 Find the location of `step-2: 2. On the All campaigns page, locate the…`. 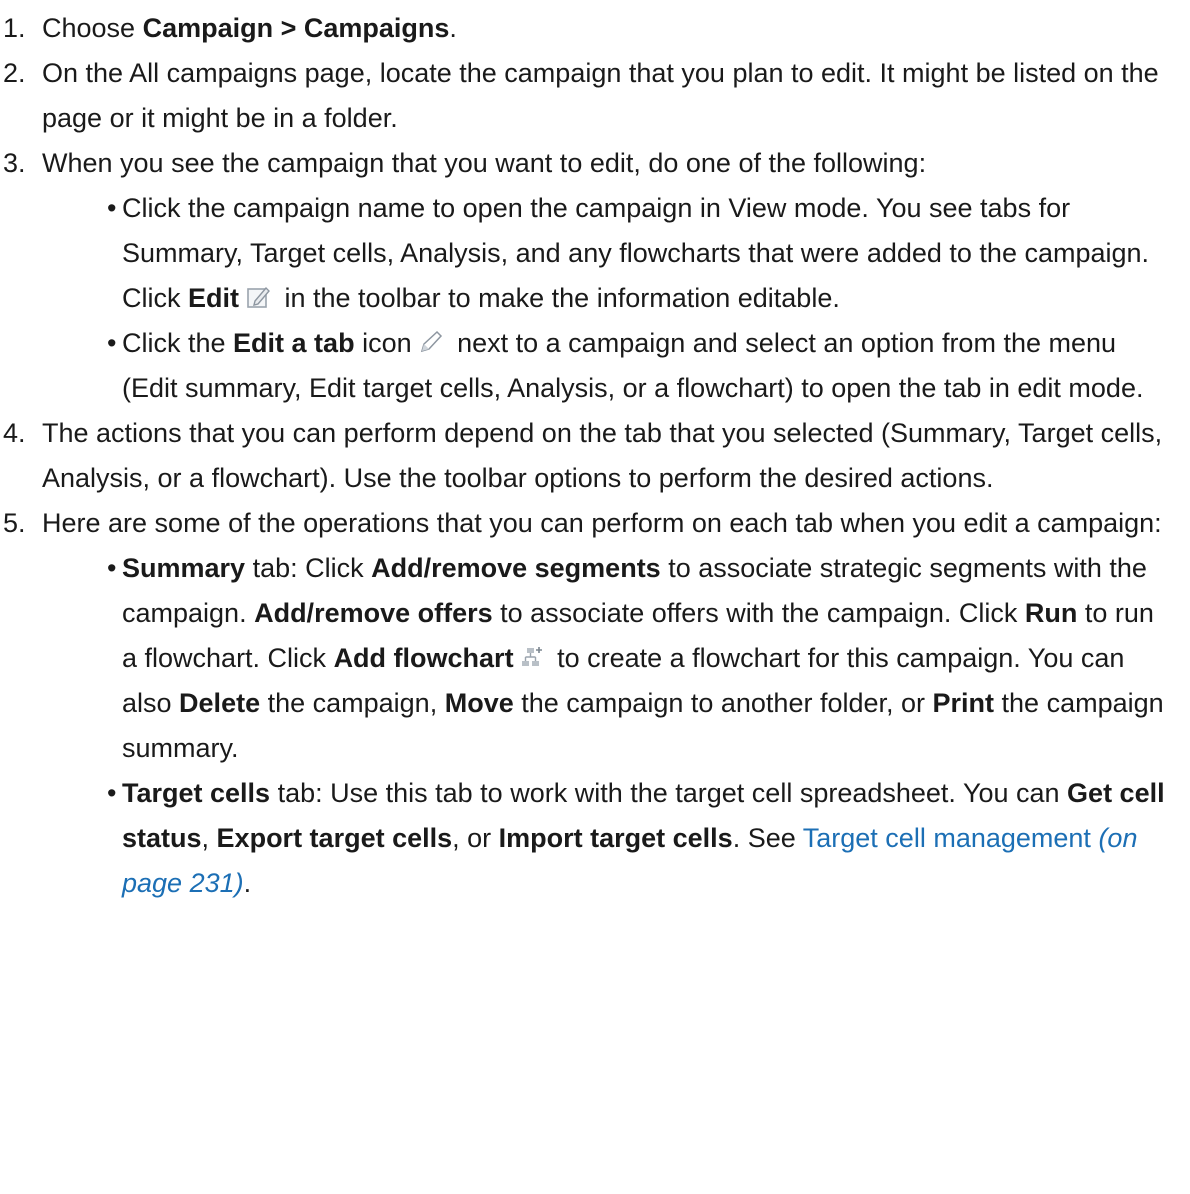

step-2: 2. On the All campaigns page, locate the… is located at coordinates (583, 96).